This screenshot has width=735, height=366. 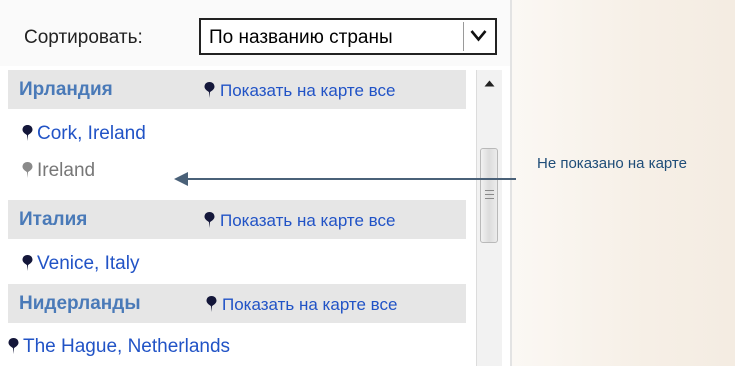 I want to click on list-item-label: Venice, Italy, so click(x=88, y=263).